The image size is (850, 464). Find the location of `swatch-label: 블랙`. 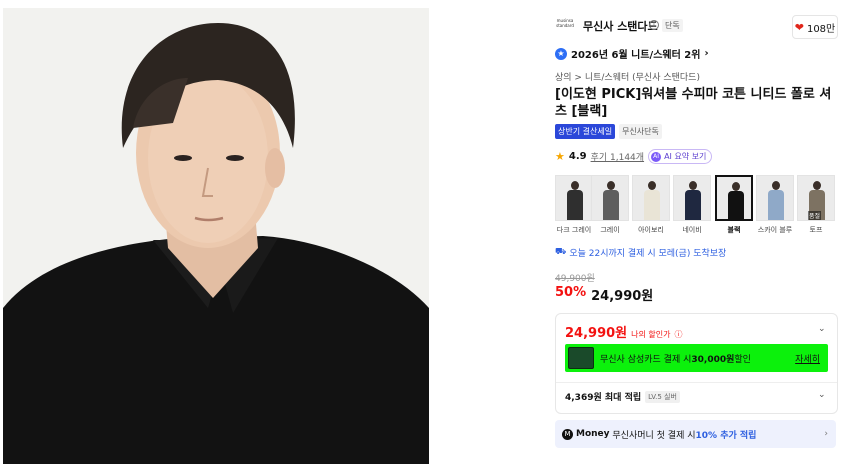

swatch-label: 블랙 is located at coordinates (734, 230).